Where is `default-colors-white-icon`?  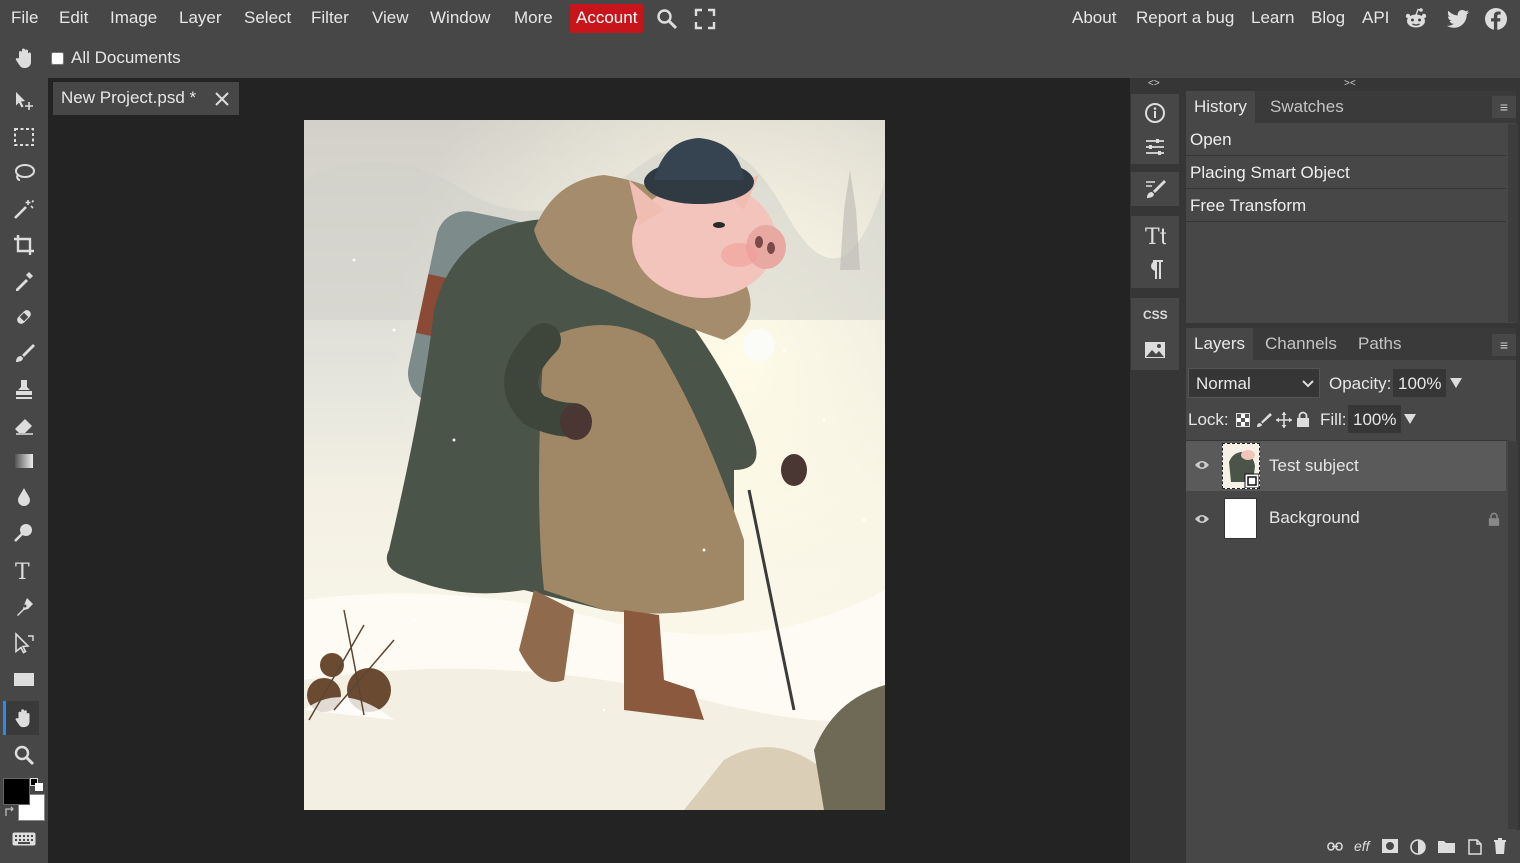 default-colors-white-icon is located at coordinates (39, 787).